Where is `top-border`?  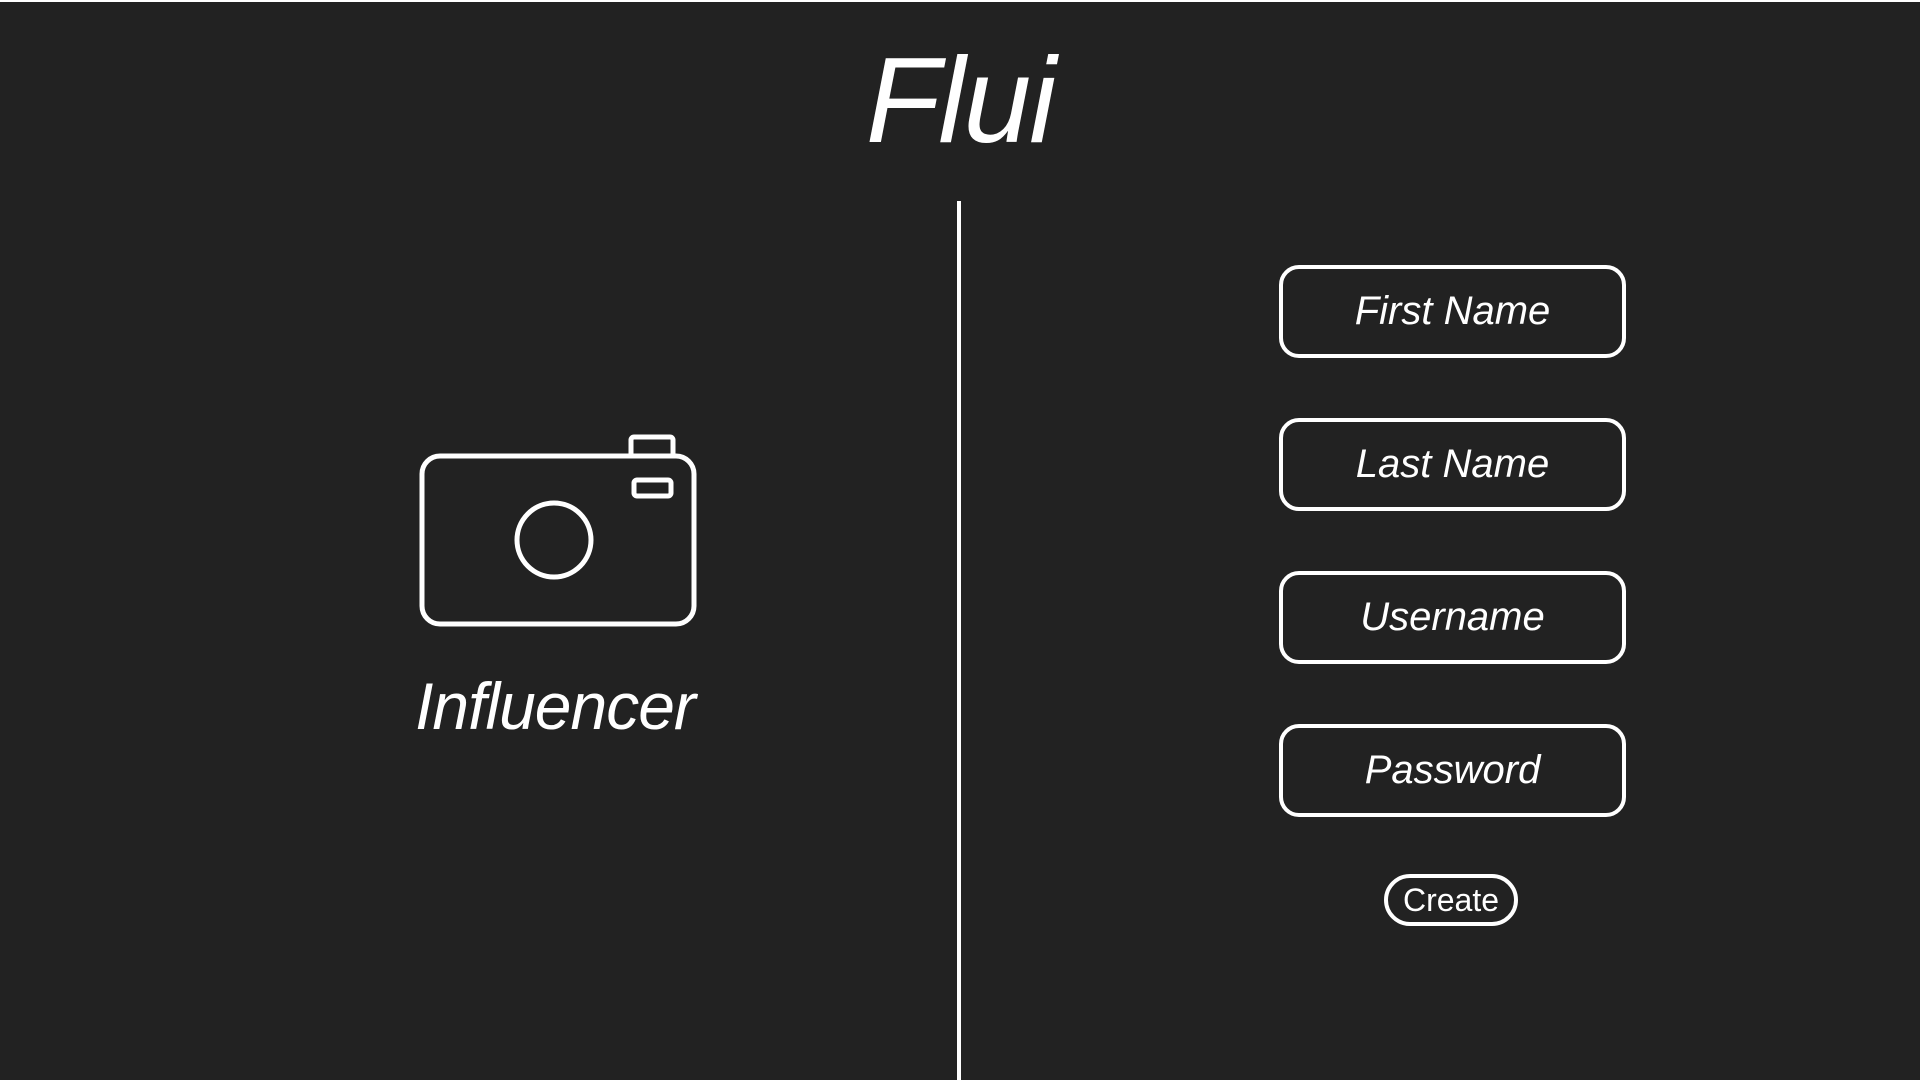 top-border is located at coordinates (960, 1).